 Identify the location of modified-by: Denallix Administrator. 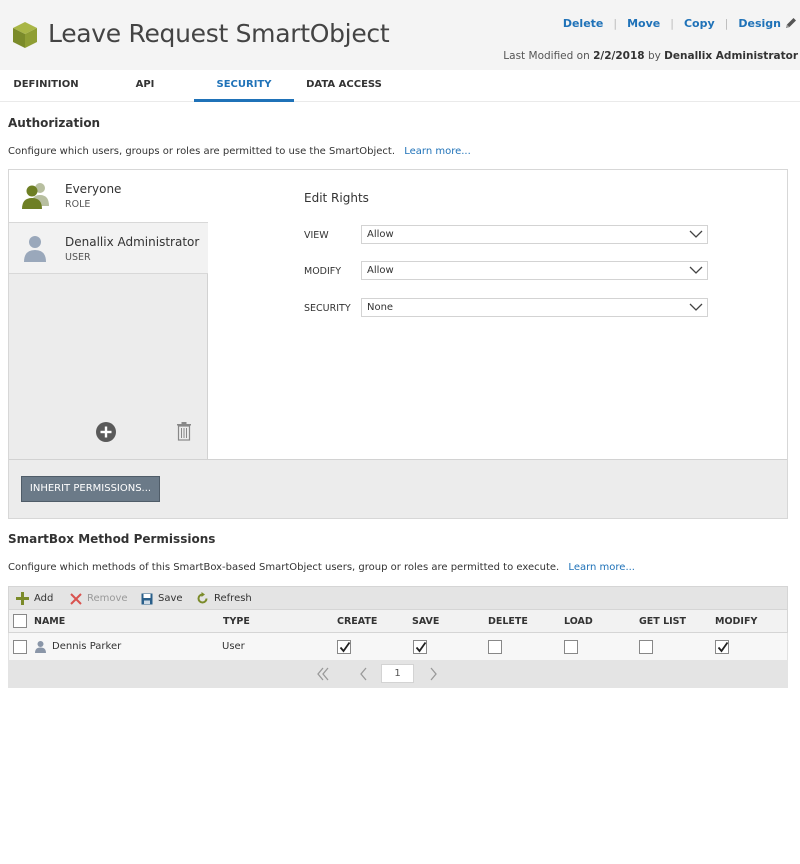
(731, 56).